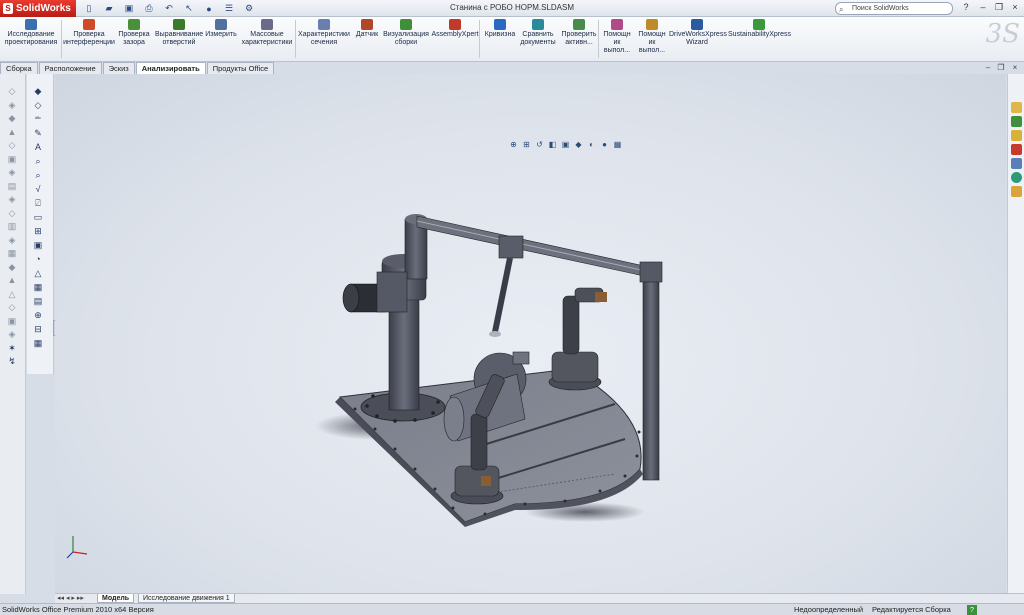 This screenshot has width=1024, height=615. What do you see at coordinates (38, 301) in the screenshot?
I see `annotation-tool-icon: ▤` at bounding box center [38, 301].